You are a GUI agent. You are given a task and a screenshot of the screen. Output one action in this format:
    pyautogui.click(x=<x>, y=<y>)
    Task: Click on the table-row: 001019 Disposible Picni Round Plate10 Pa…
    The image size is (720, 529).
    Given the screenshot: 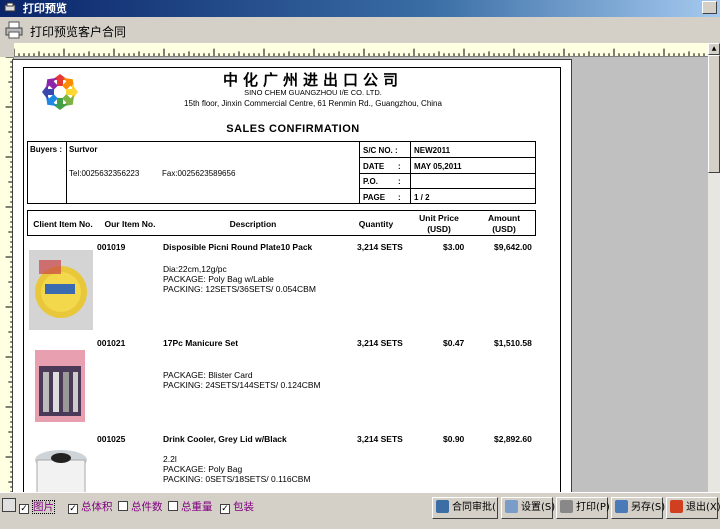 What is the action you would take?
    pyautogui.click(x=293, y=287)
    